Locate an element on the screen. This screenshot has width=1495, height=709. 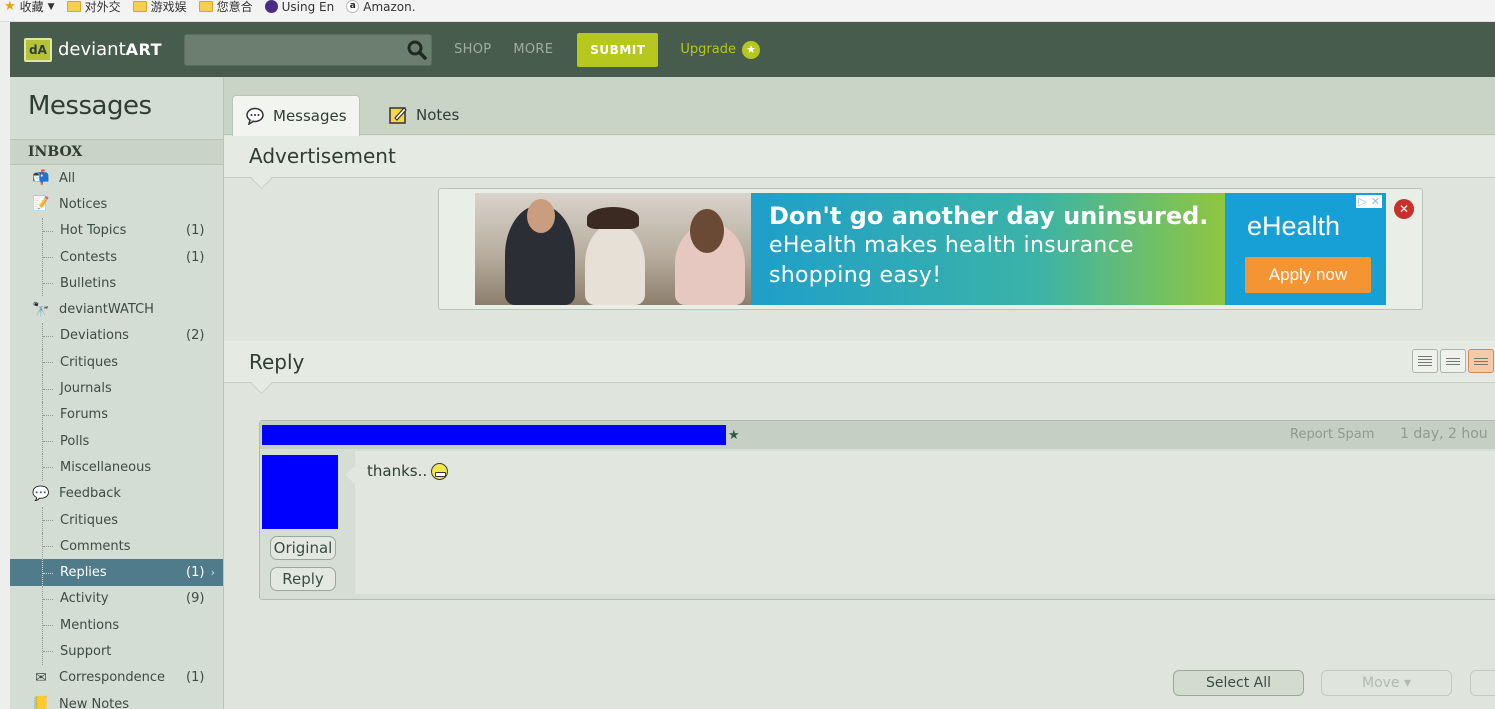
favorite-folder-2: 游戏娱 is located at coordinates (159, 7).